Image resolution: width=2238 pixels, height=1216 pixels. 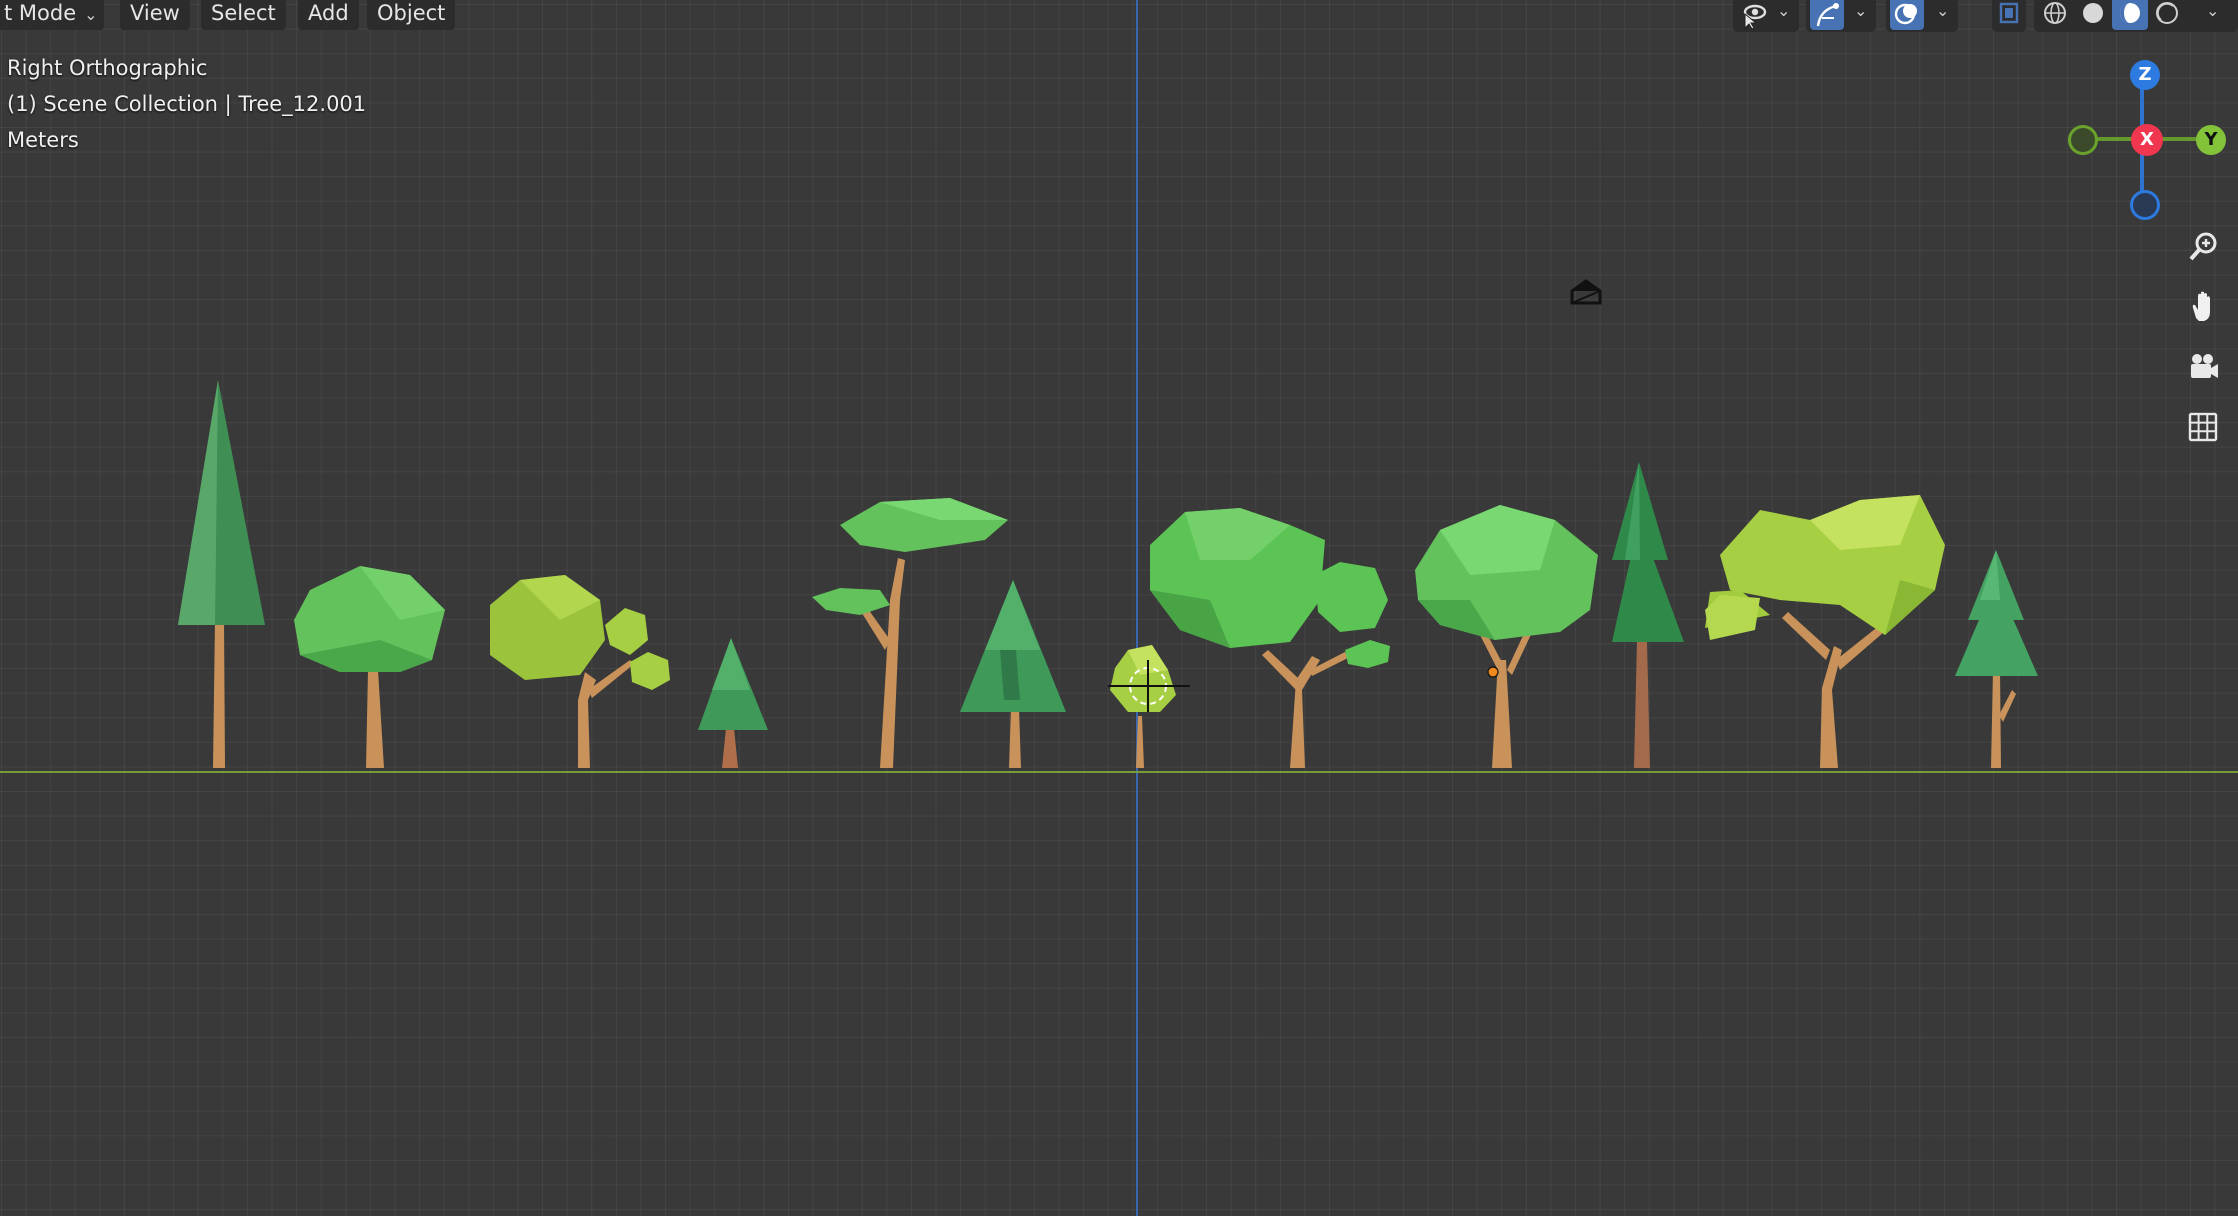 I want to click on tree-umbrella, so click(x=910, y=633).